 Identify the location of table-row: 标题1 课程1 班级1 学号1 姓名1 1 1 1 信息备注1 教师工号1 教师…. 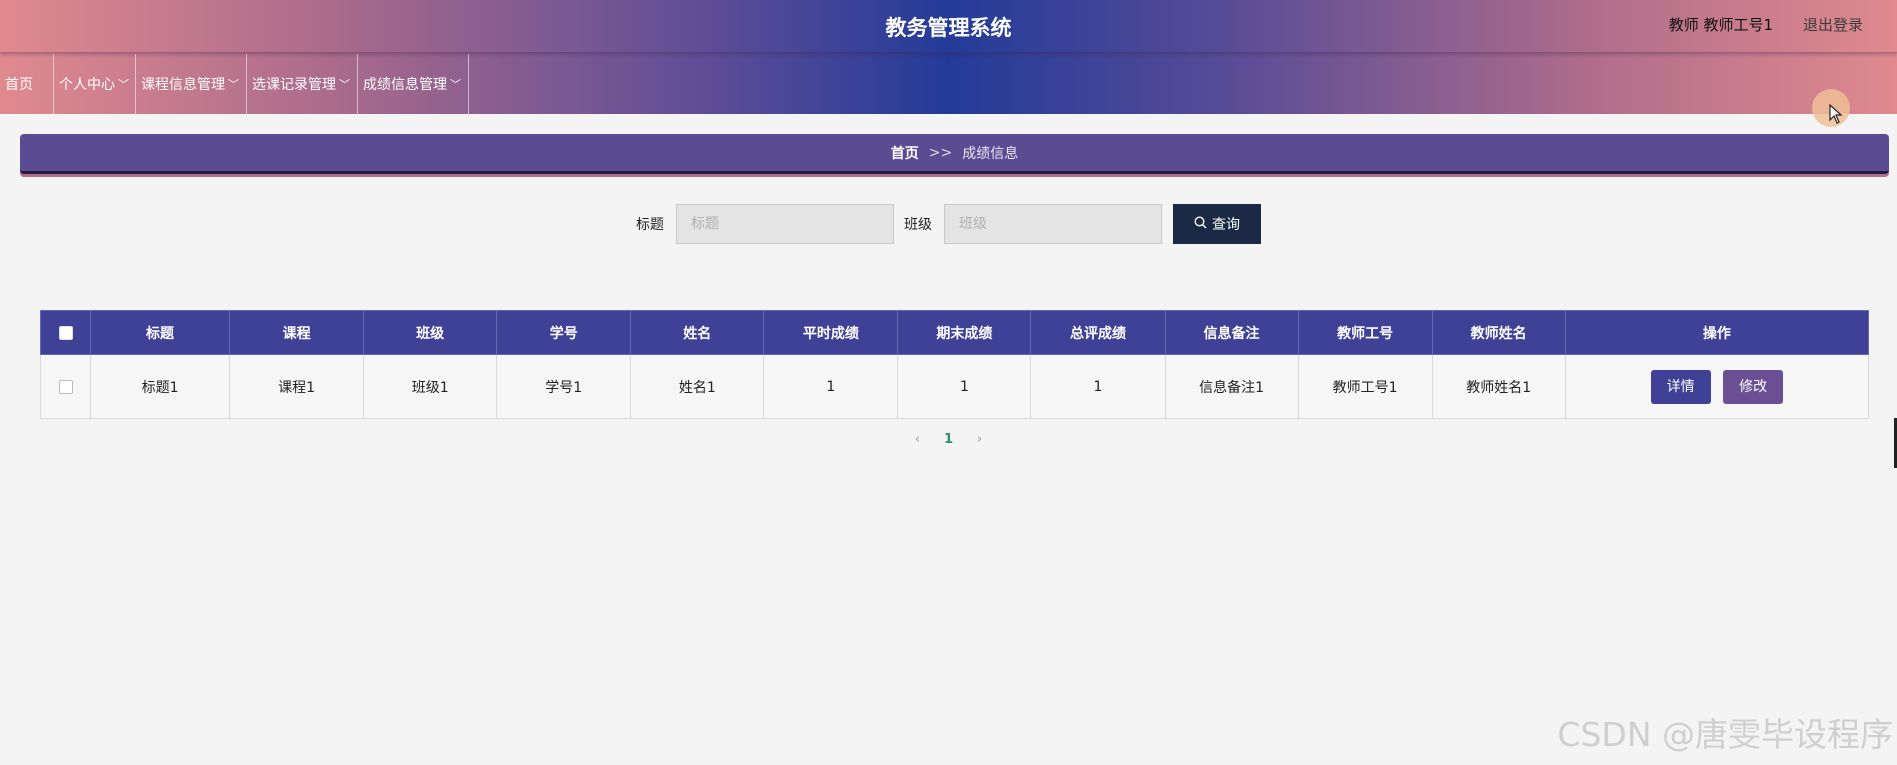
(954, 386).